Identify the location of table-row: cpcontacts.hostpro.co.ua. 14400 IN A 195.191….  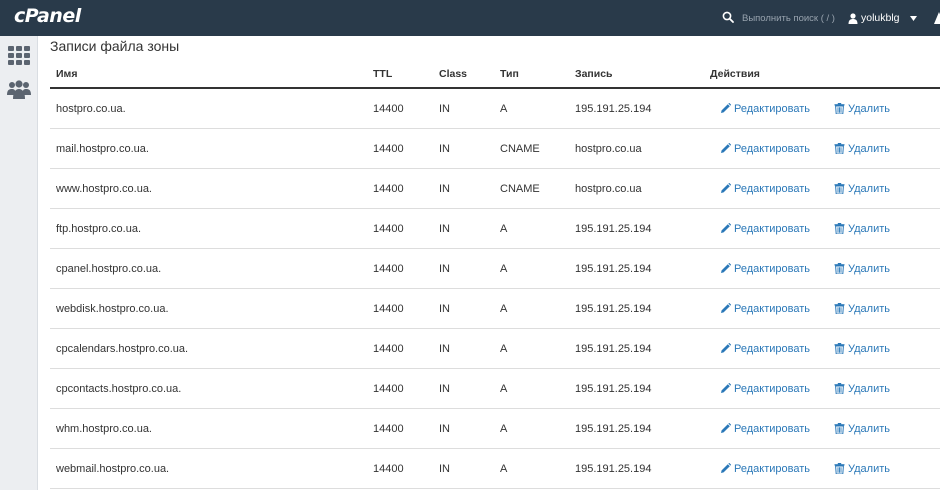
(495, 388).